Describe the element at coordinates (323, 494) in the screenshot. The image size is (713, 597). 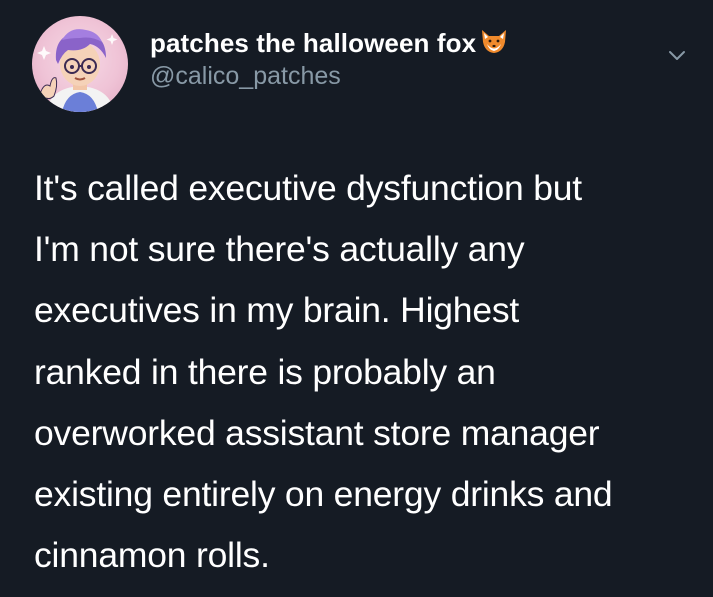
I see `tweet-text-line: existing entirely on energy drinks and` at that location.